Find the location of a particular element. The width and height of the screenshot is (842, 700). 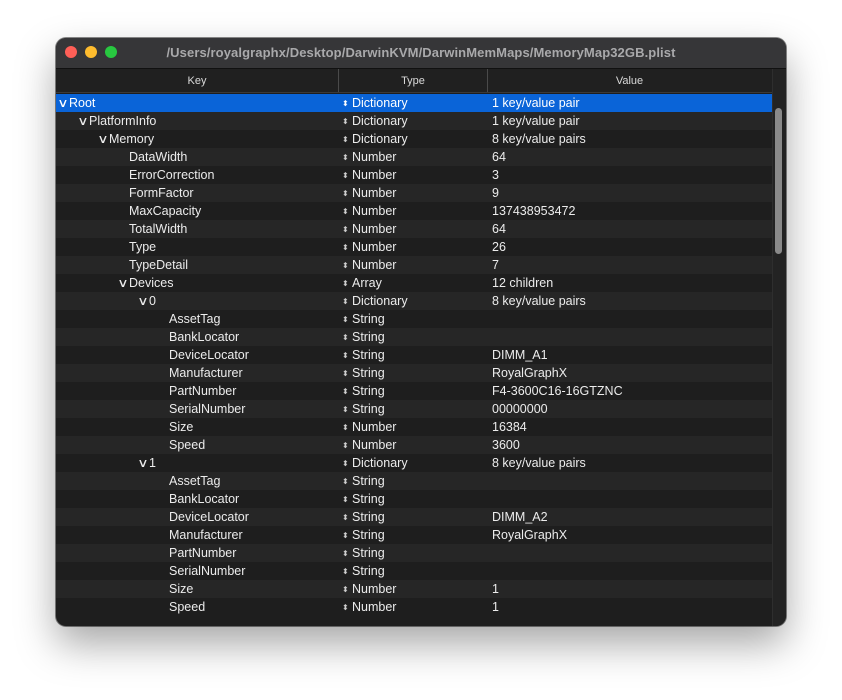

outline-row: Size ⬍ Number 1 is located at coordinates (414, 589).